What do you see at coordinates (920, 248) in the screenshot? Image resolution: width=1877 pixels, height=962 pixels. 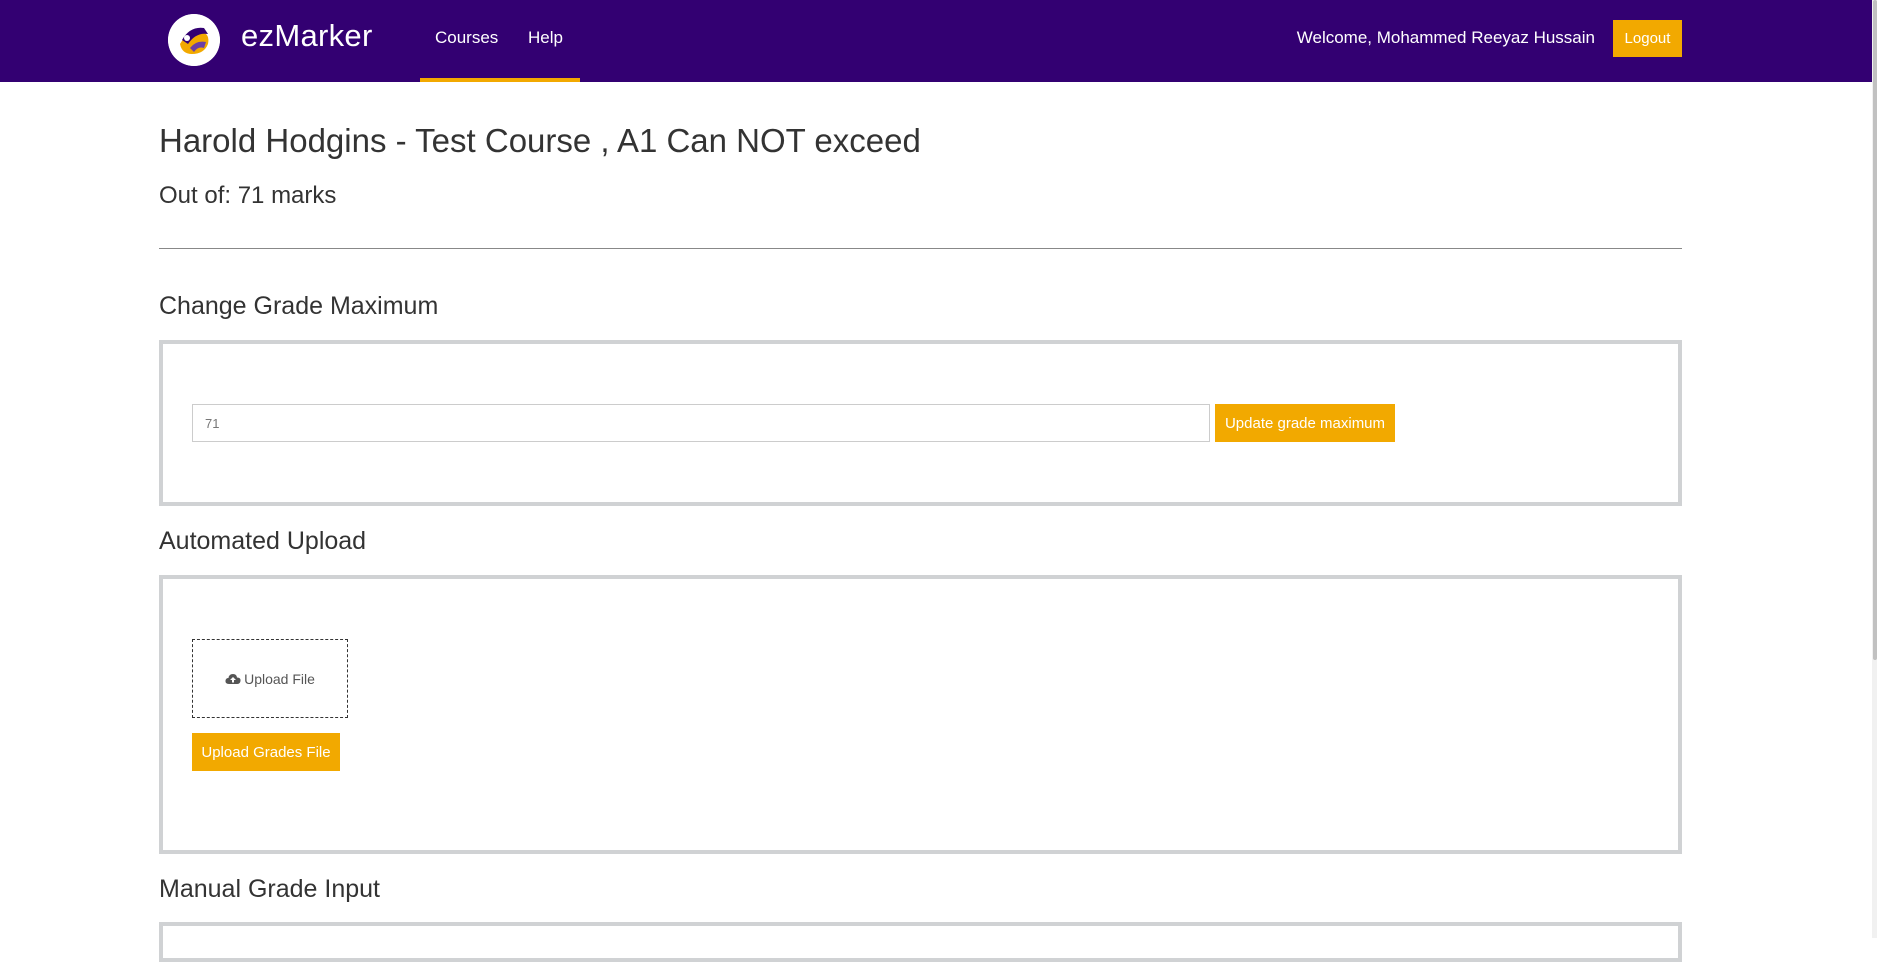 I see `divider` at bounding box center [920, 248].